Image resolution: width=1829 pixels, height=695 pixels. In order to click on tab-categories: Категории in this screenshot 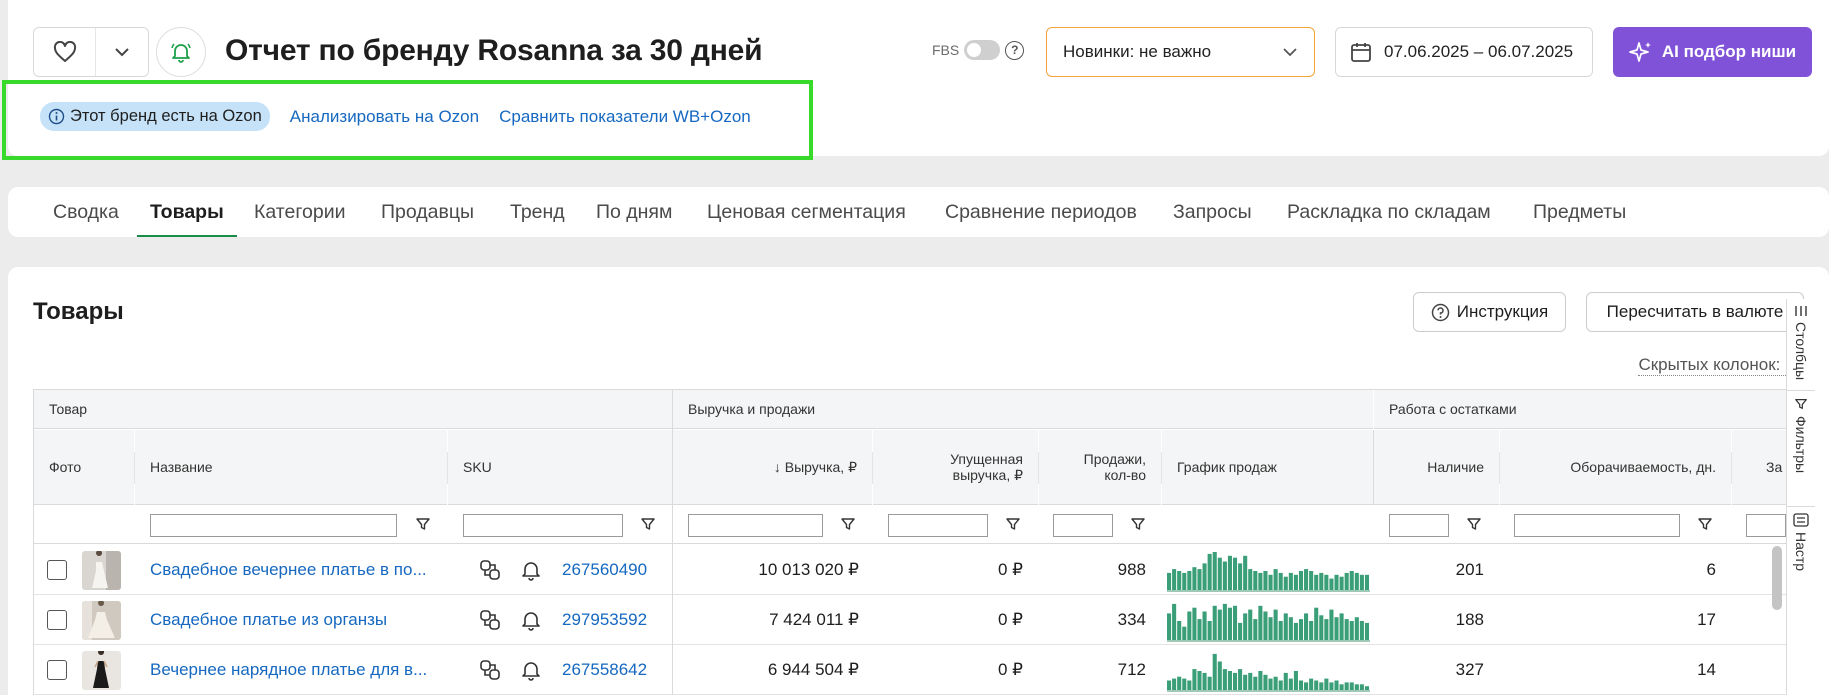, I will do `click(300, 212)`.